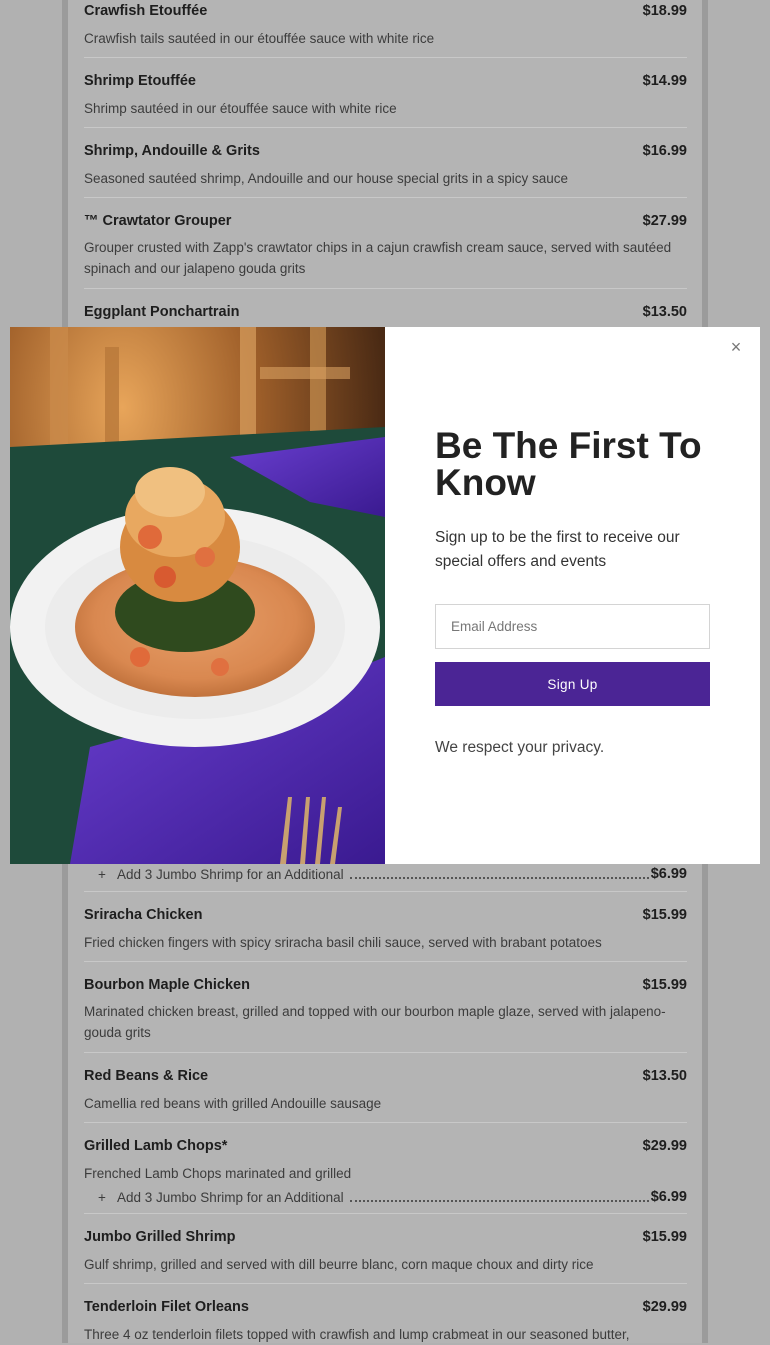 The image size is (770, 1345). What do you see at coordinates (385, 308) in the screenshot?
I see `menu-item: Eggplant Ponchartrain $13.50` at bounding box center [385, 308].